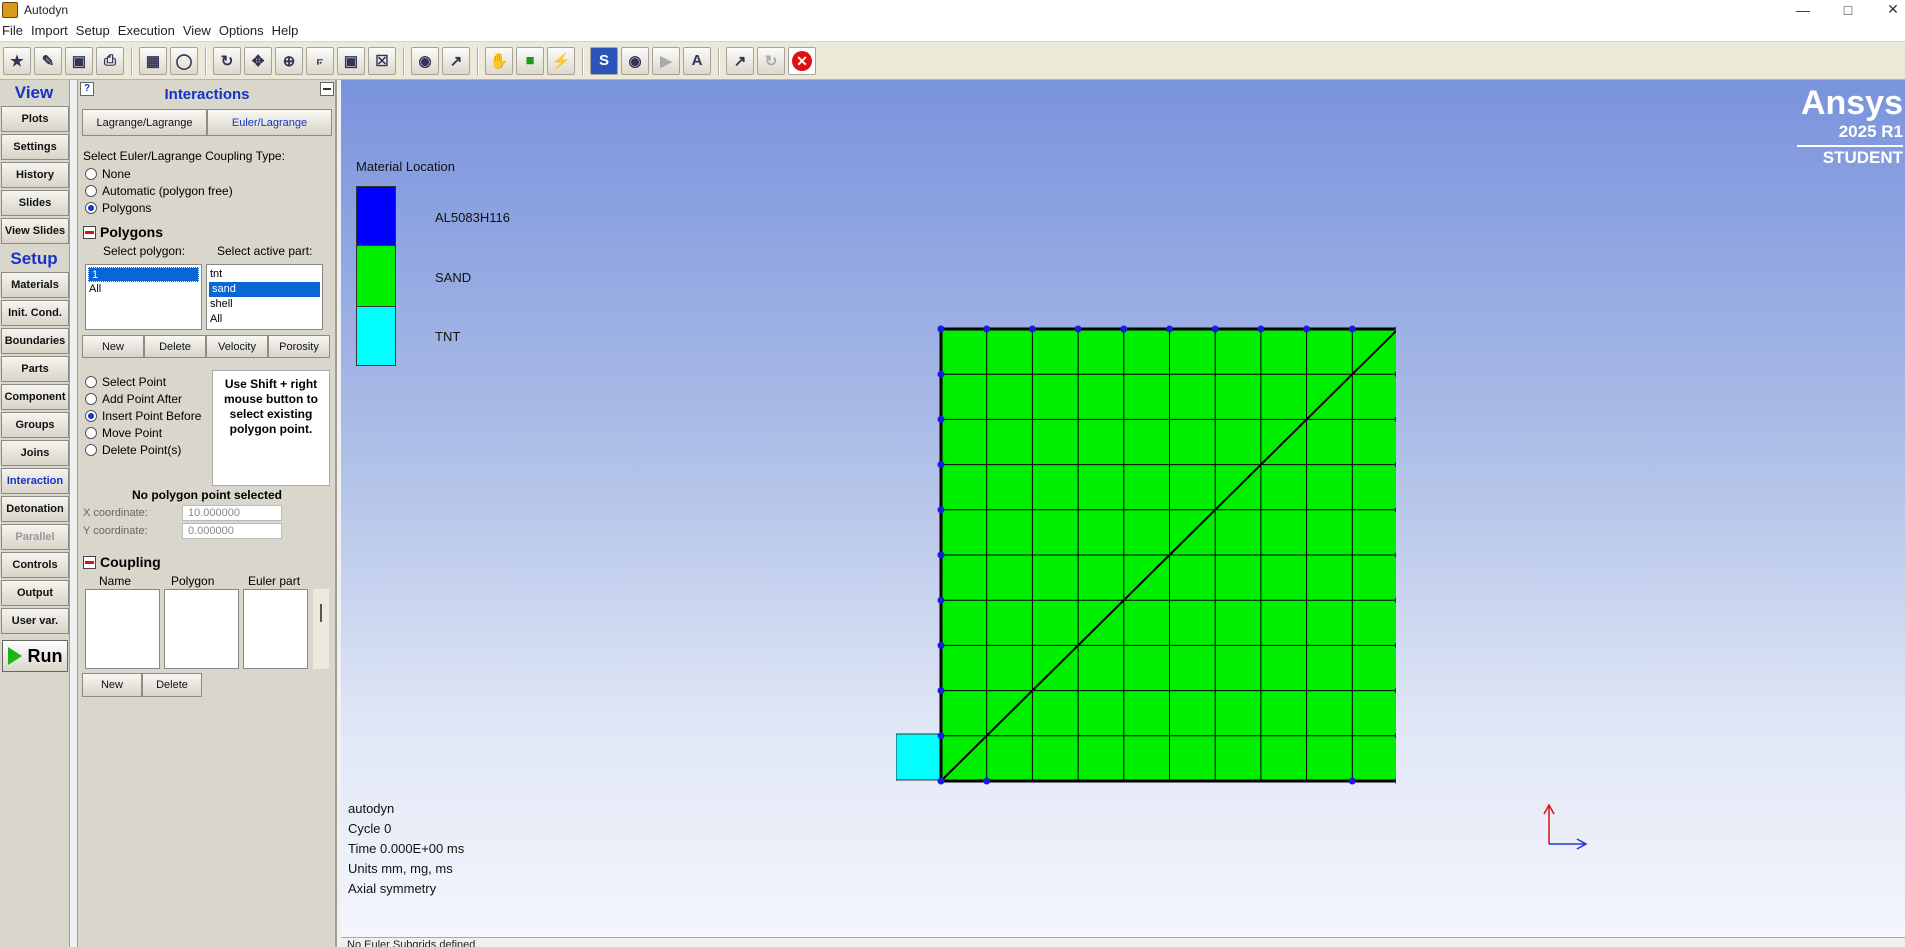 The height and width of the screenshot is (947, 1905). I want to click on nav-slides: Slides, so click(35, 203).